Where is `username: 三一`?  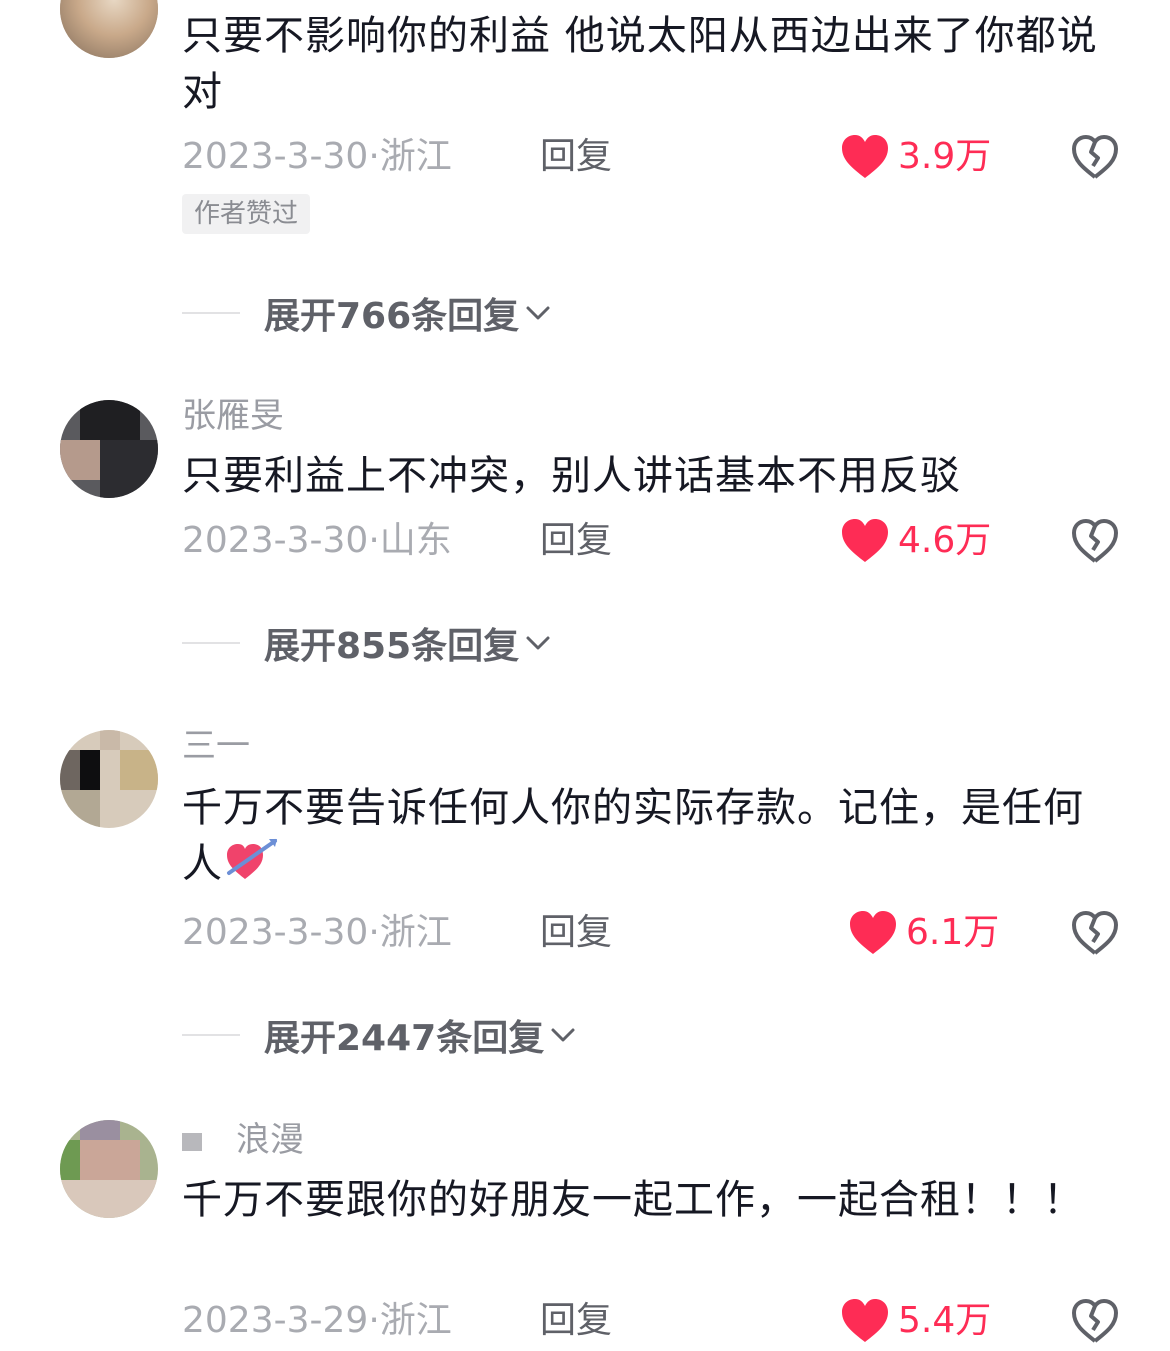
username: 三一 is located at coordinates (216, 746).